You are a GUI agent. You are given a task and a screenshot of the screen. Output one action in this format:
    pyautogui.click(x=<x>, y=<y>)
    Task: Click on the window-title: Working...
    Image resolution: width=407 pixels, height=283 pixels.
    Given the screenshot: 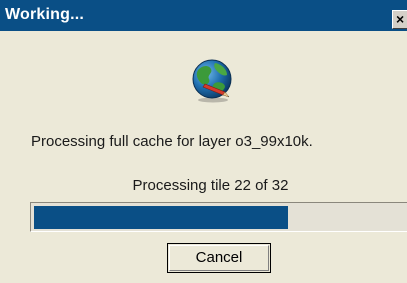 What is the action you would take?
    pyautogui.click(x=45, y=14)
    